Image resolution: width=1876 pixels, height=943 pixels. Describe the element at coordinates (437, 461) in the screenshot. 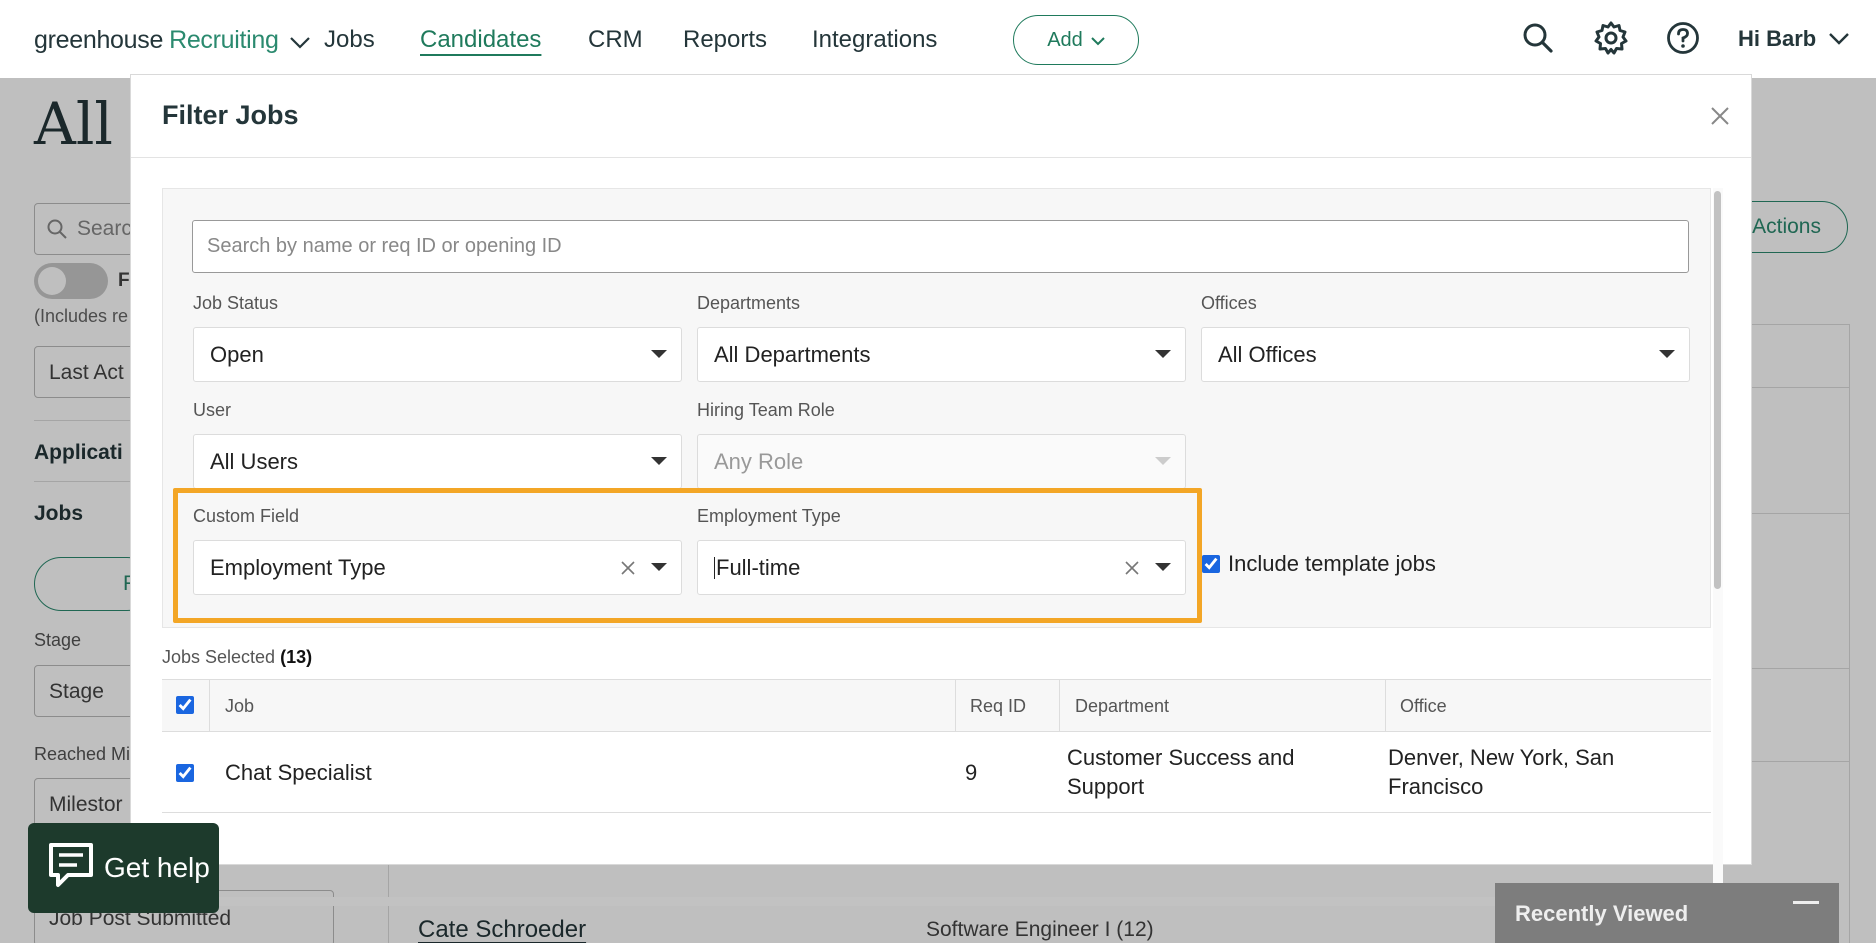

I see `user-select: All Users` at that location.